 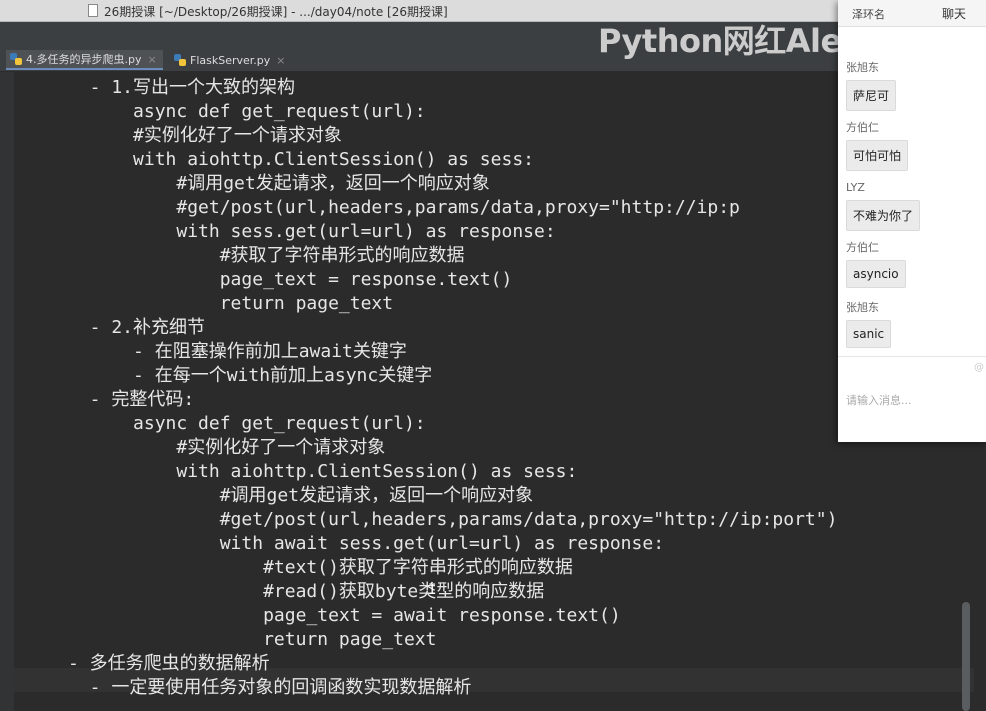 What do you see at coordinates (979, 367) in the screenshot?
I see `emoji-icon: @` at bounding box center [979, 367].